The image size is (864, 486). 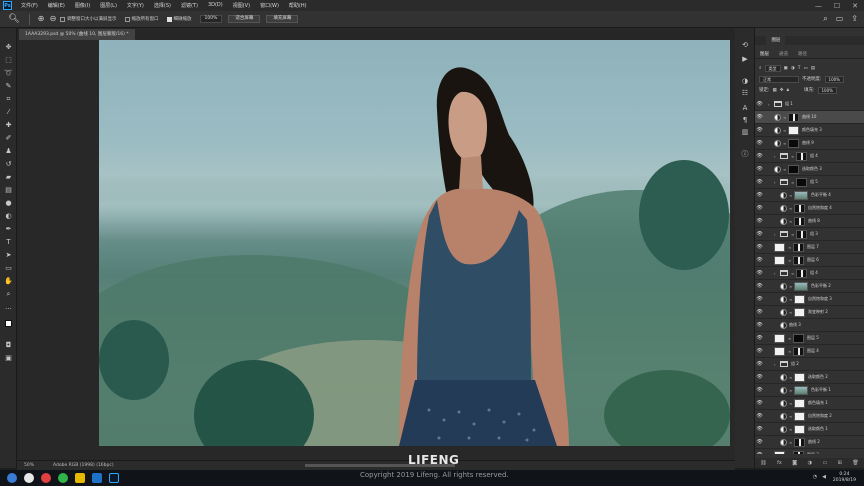 I want to click on tab-layers: 图层, so click(x=764, y=54).